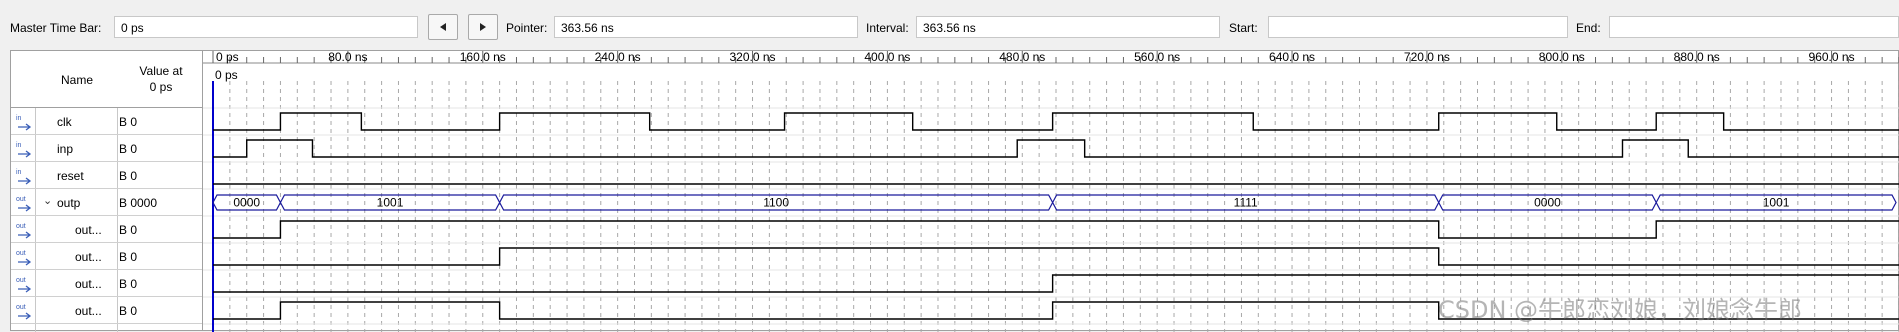  Describe the element at coordinates (64, 122) in the screenshot. I see `signal-name: clk` at that location.